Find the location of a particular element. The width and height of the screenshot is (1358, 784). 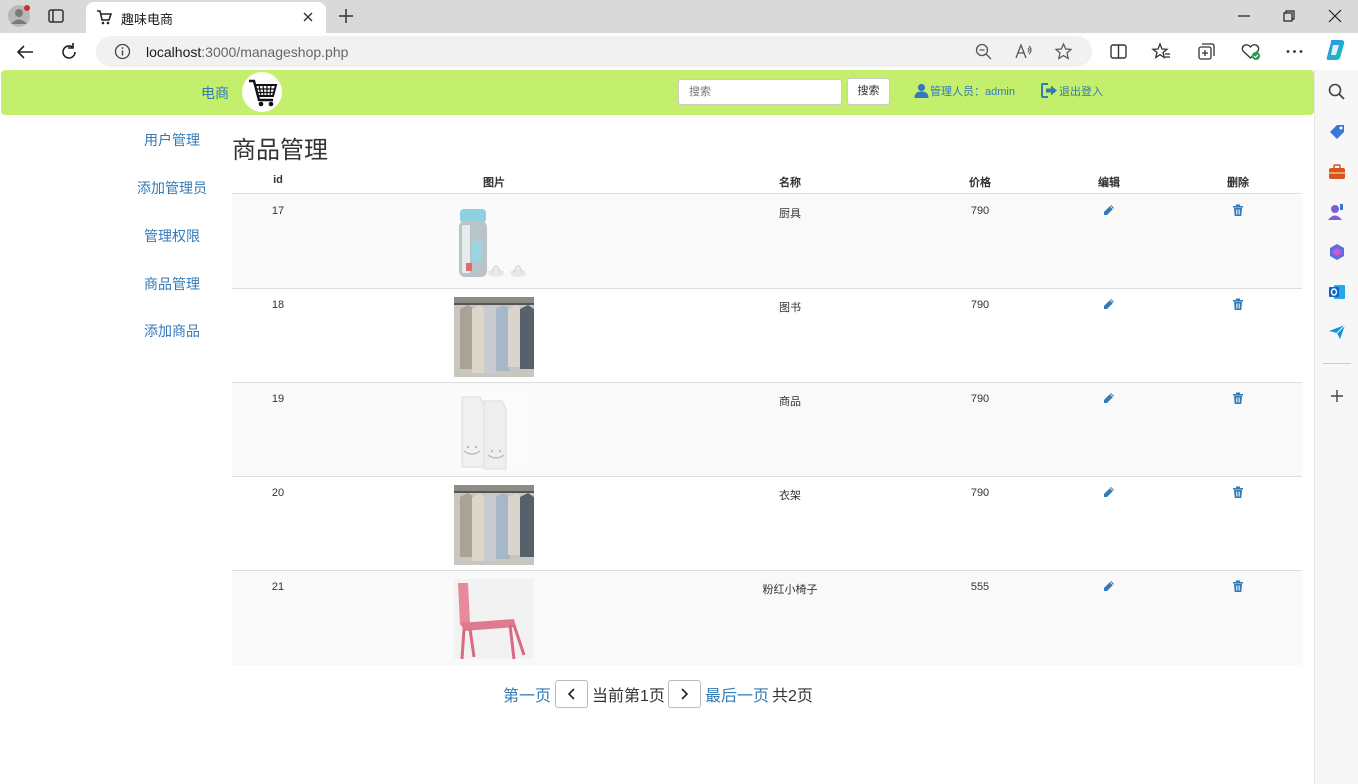

column-header-id: id is located at coordinates (278, 180).